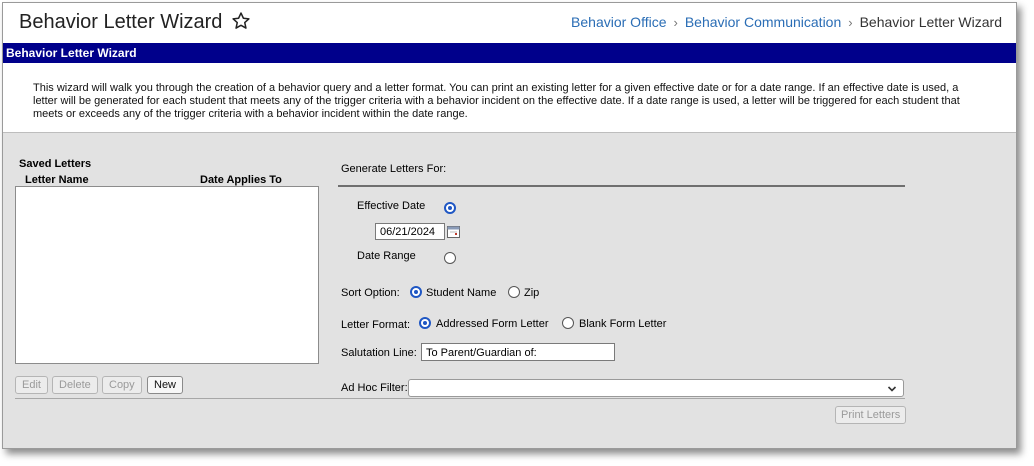  I want to click on column-letter-name: Letter Name, so click(57, 180).